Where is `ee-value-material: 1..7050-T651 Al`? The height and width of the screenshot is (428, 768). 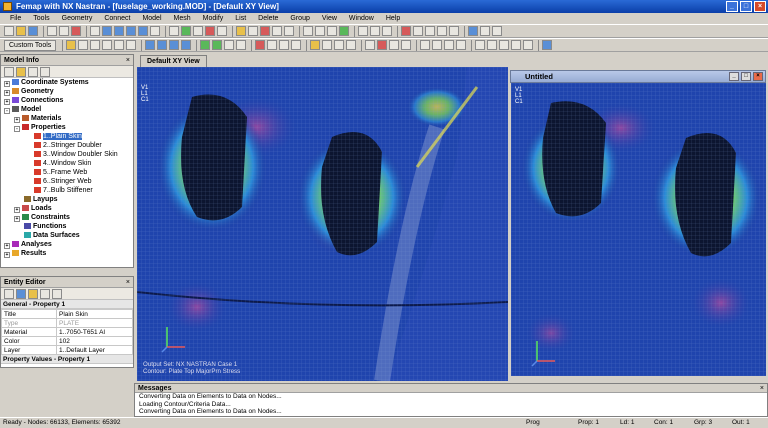 ee-value-material: 1..7050-T651 Al is located at coordinates (94, 332).